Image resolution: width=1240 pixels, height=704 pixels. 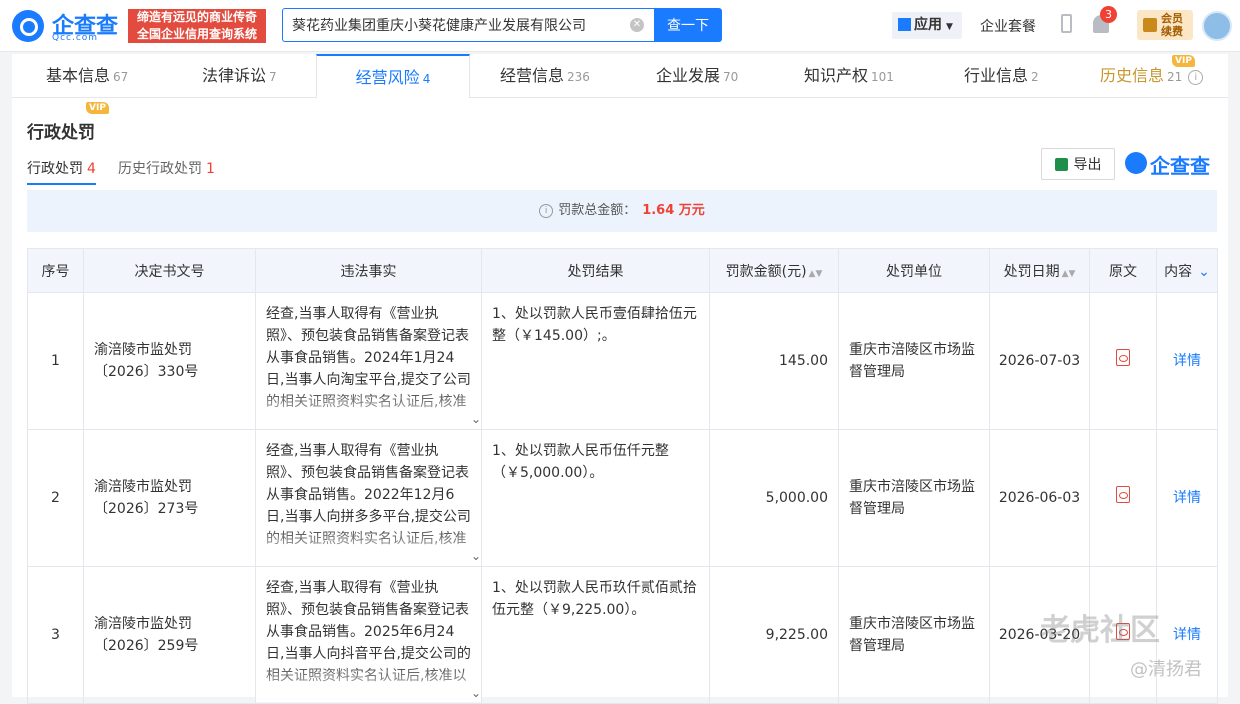 I want to click on cell-date: 2026-06-03, so click(x=1039, y=498).